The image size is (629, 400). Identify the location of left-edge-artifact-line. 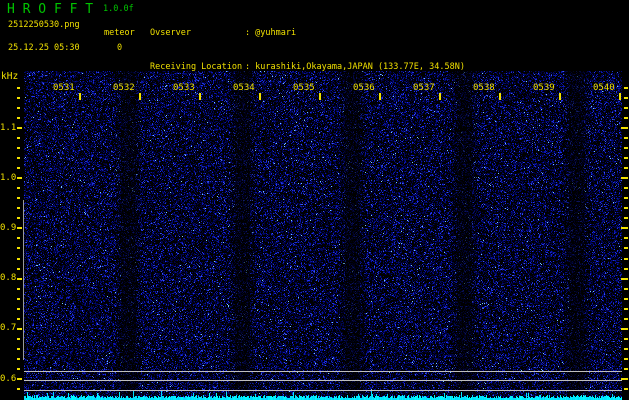
(23, 280).